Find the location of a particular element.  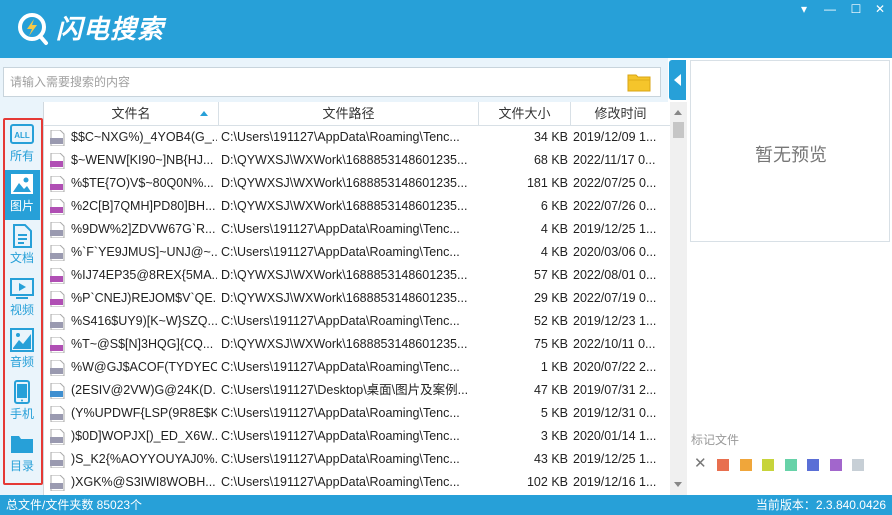

file-size-cell: 34 KB is located at coordinates (550, 137).